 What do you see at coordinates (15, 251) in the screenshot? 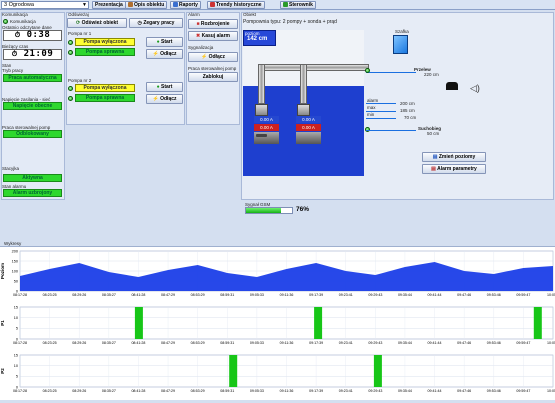
I see `y-tick-label: 200` at bounding box center [15, 251].